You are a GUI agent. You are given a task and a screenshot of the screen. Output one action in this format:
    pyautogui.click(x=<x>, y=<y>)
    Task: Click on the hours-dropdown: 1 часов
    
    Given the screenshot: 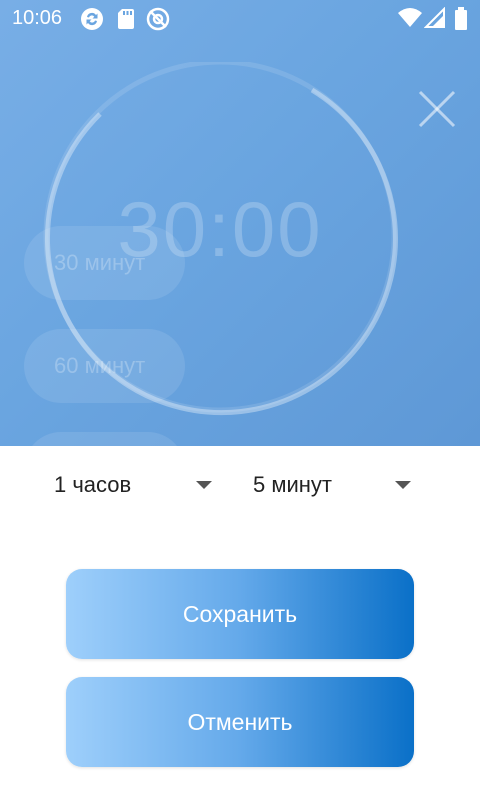 What is the action you would take?
    pyautogui.click(x=133, y=485)
    